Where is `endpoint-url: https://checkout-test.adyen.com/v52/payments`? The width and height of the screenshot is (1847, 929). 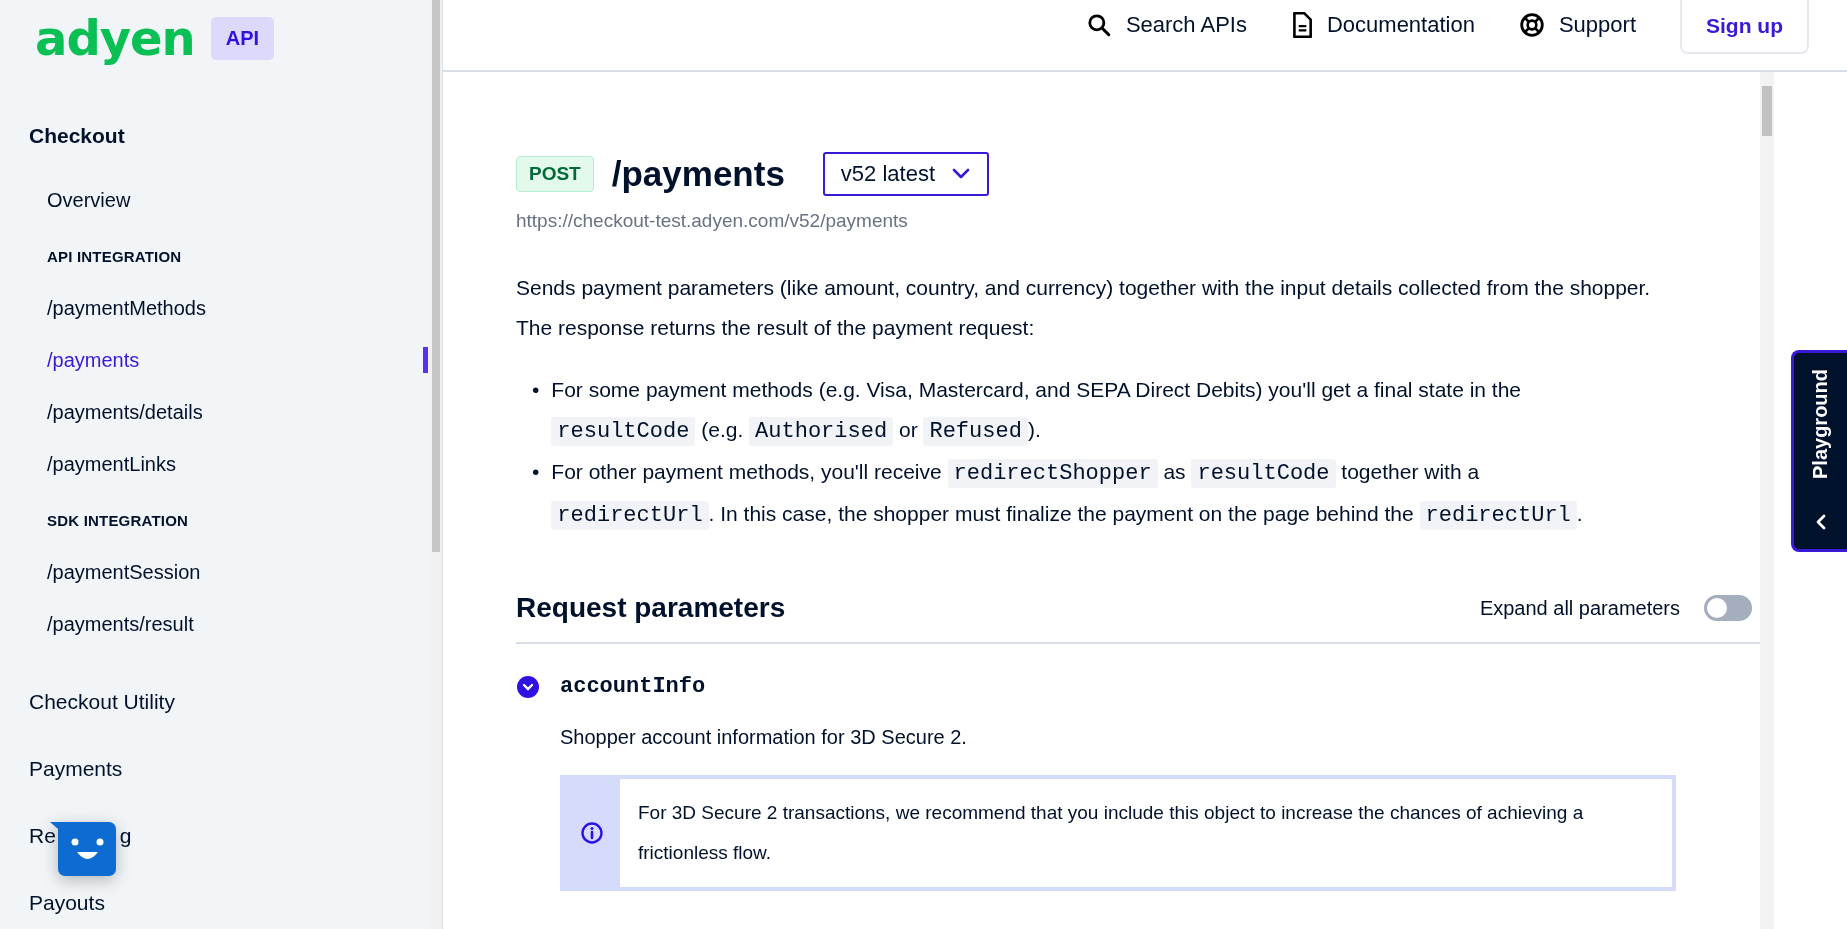 endpoint-url: https://checkout-test.adyen.com/v52/payments is located at coordinates (712, 221).